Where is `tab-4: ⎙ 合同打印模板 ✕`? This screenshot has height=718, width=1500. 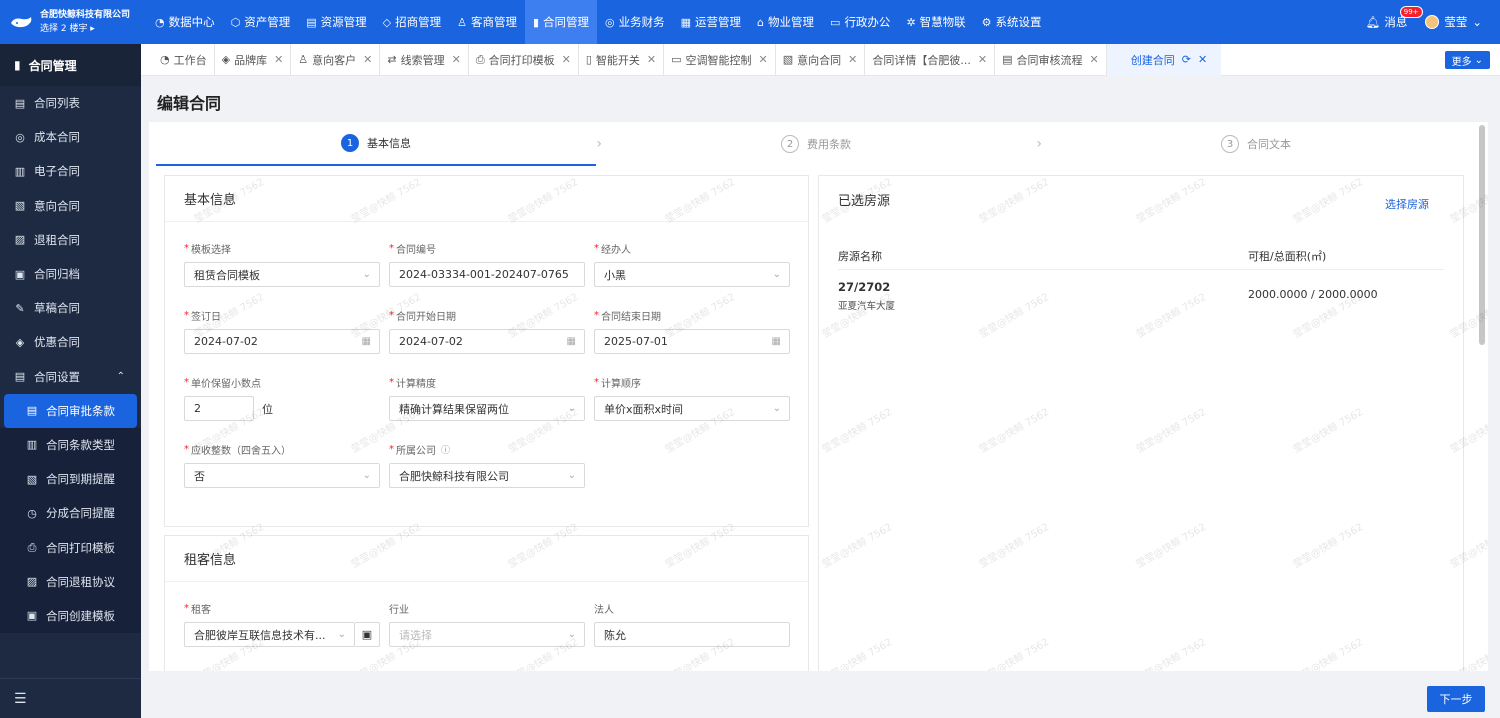
tab-4: ⎙ 合同打印模板 ✕ is located at coordinates (524, 59).